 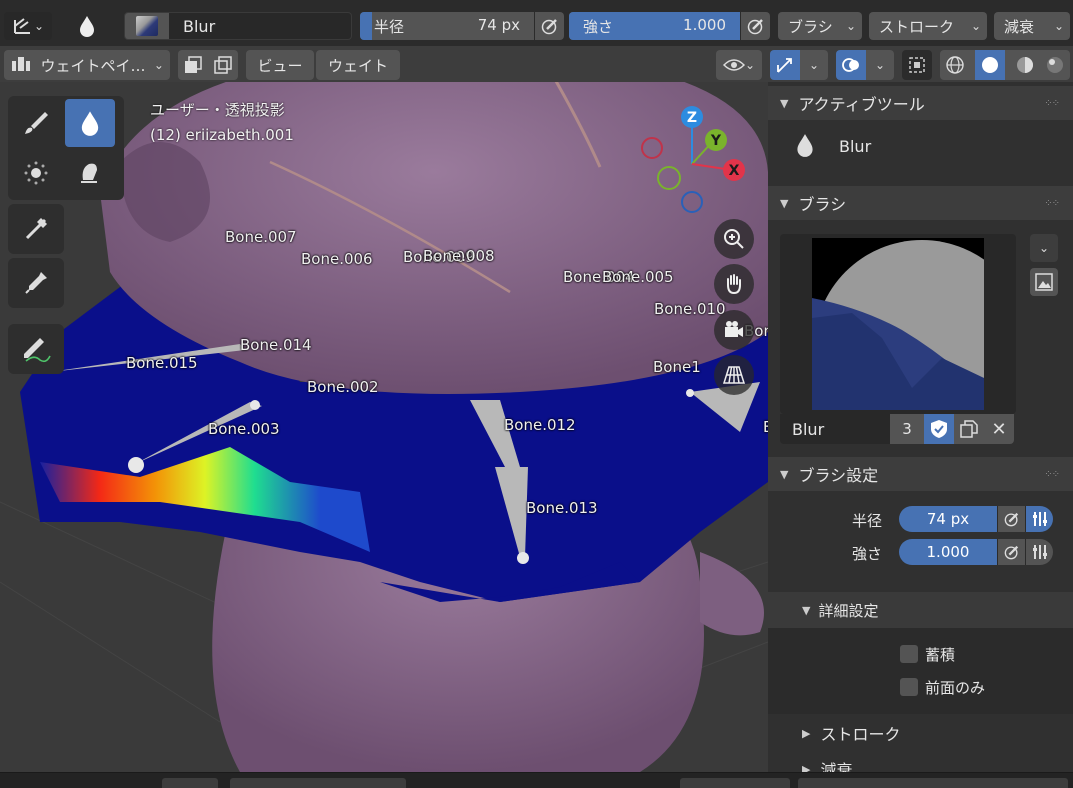 What do you see at coordinates (861, 104) in the screenshot?
I see `active-tool-title: アクティブツール` at bounding box center [861, 104].